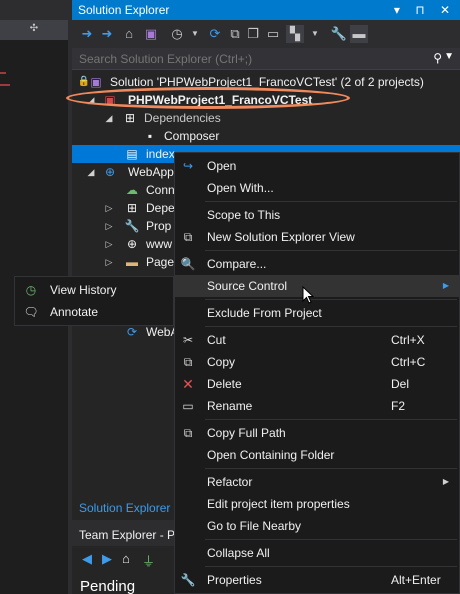  I want to click on history-icon: ◷, so click(31, 290).